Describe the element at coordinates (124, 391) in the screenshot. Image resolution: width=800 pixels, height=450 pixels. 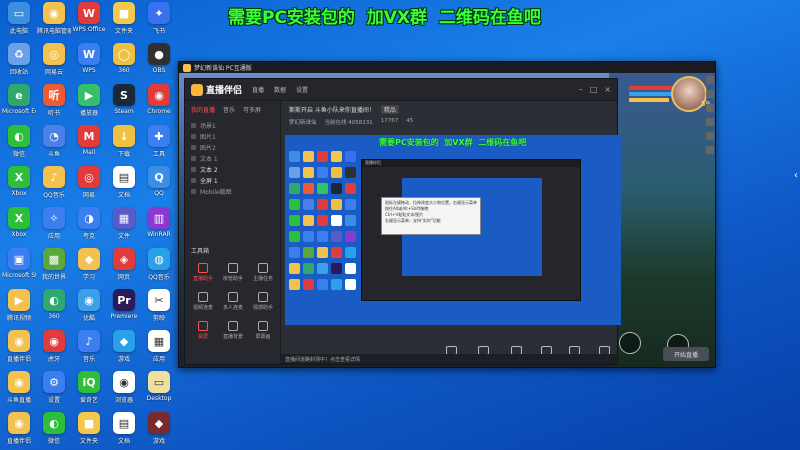
I see `desktop-icon: ◉ 浏览器` at that location.